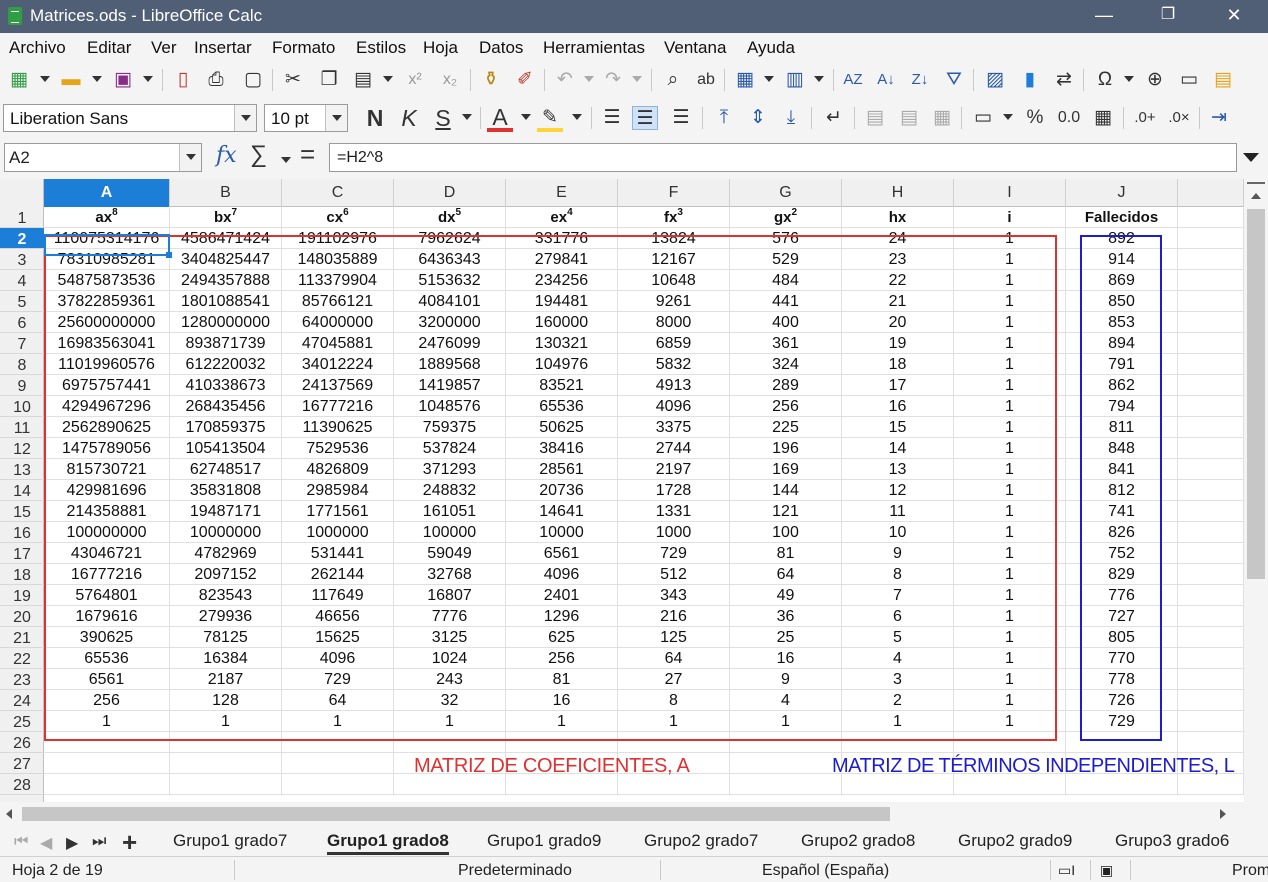 This screenshot has width=1268, height=882. Describe the element at coordinates (1122, 637) in the screenshot. I see `table-cell: 805` at that location.